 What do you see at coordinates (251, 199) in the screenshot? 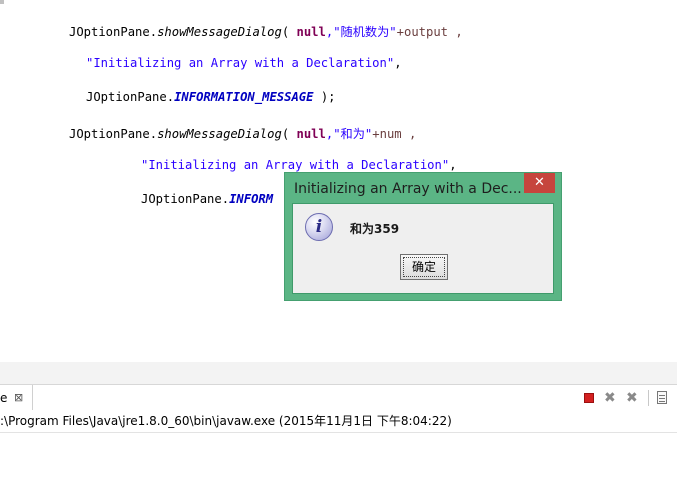
I see `code-constant: INFORM` at bounding box center [251, 199].